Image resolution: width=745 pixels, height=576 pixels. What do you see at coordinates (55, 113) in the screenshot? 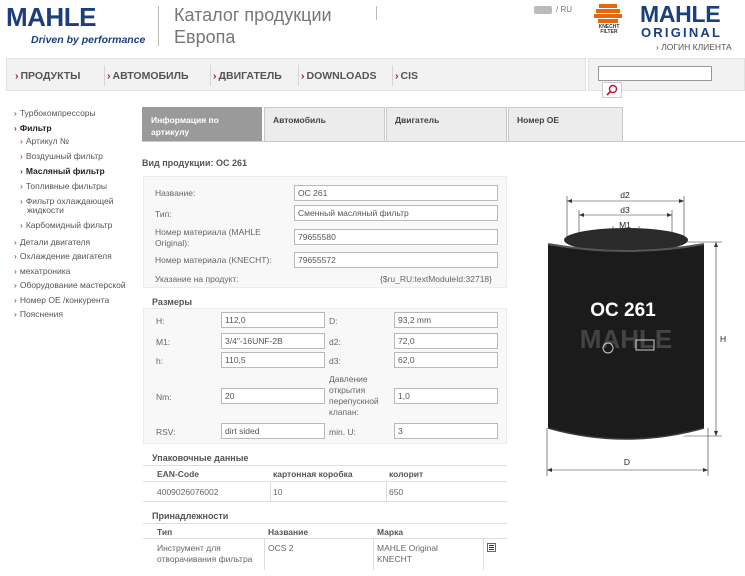
I see `sidebar-item-turbo: › Турбокомпрессоры` at bounding box center [55, 113].